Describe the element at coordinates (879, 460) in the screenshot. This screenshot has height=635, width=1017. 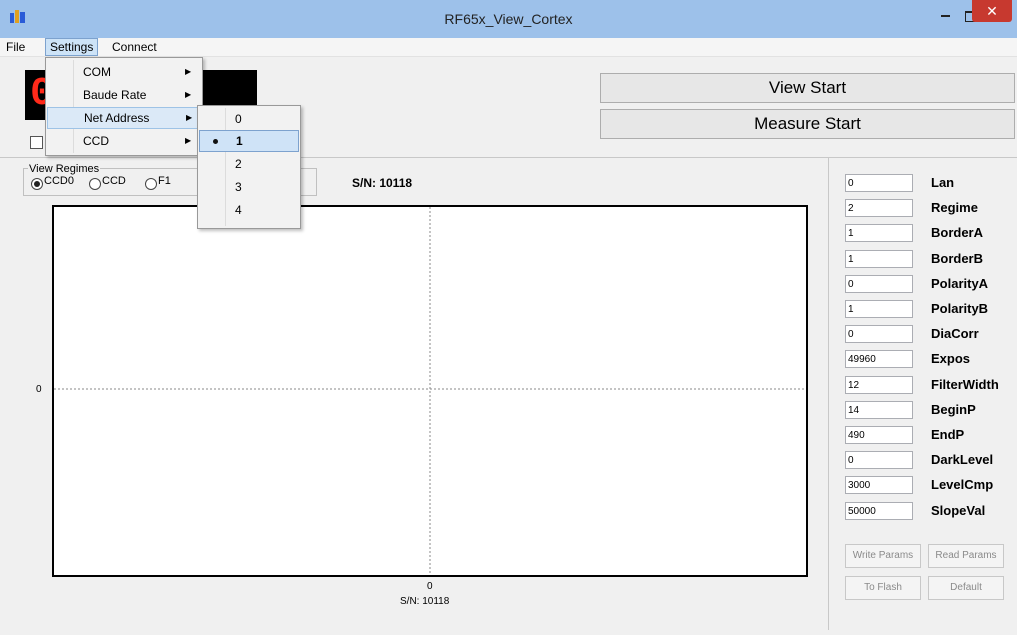
I see `param-input-darklevel: 0` at that location.